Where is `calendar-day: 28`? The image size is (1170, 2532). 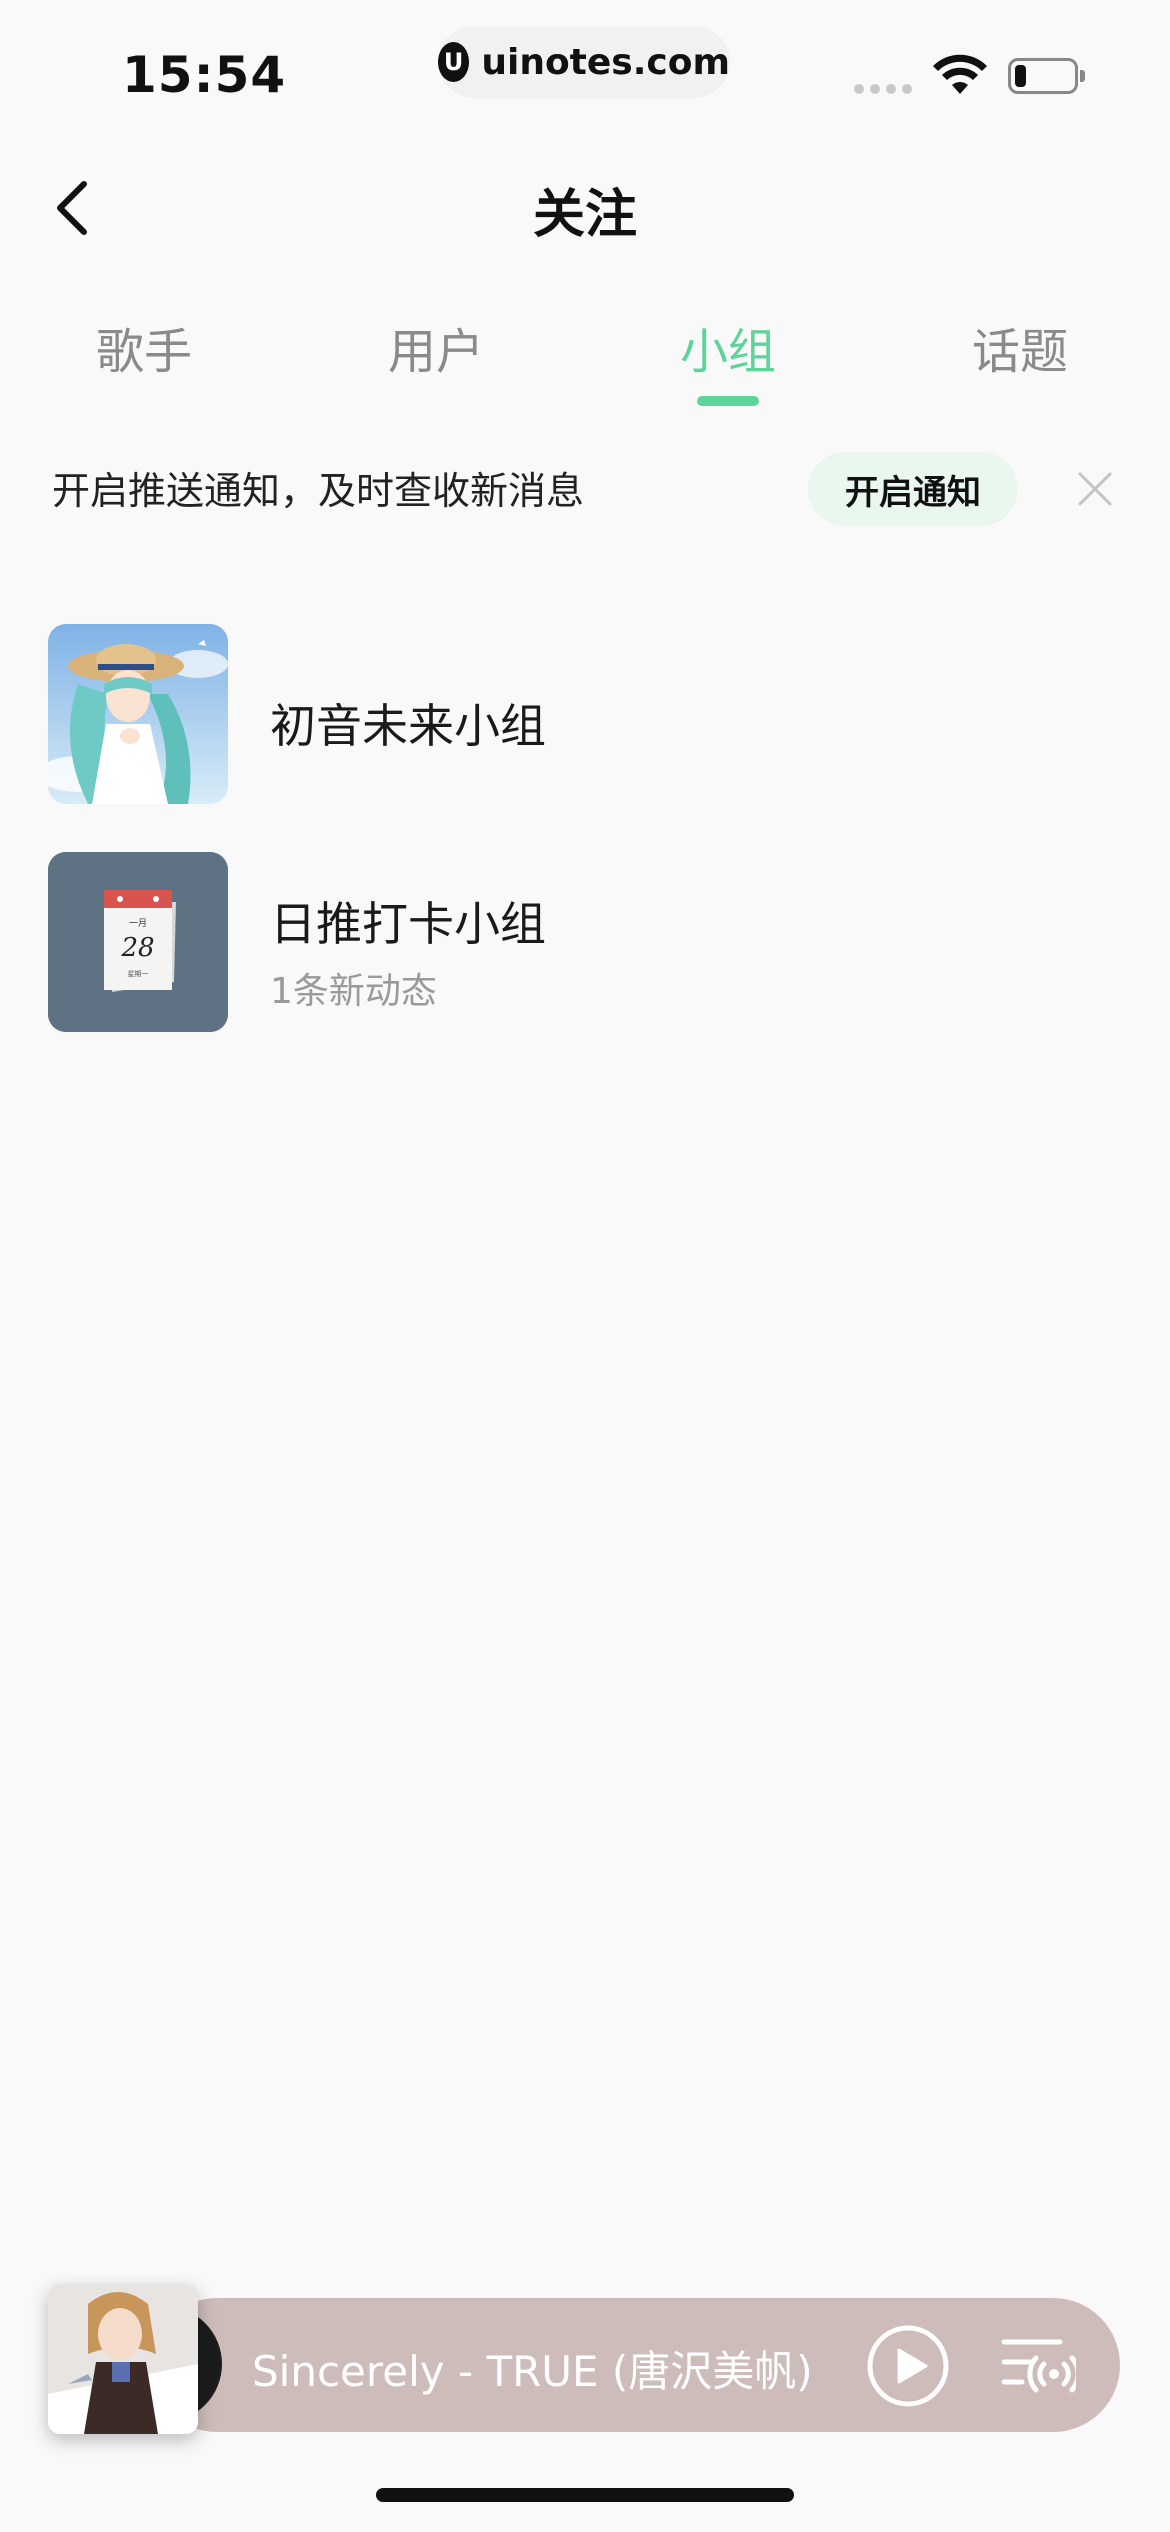
calendar-day: 28 is located at coordinates (137, 948).